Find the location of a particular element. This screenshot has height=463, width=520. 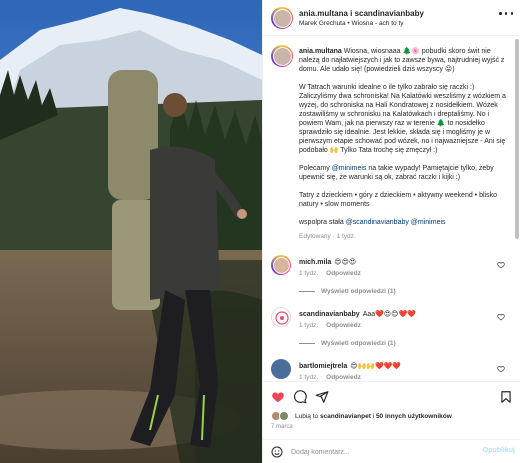

likes-prefix: Lubią to is located at coordinates (307, 416).